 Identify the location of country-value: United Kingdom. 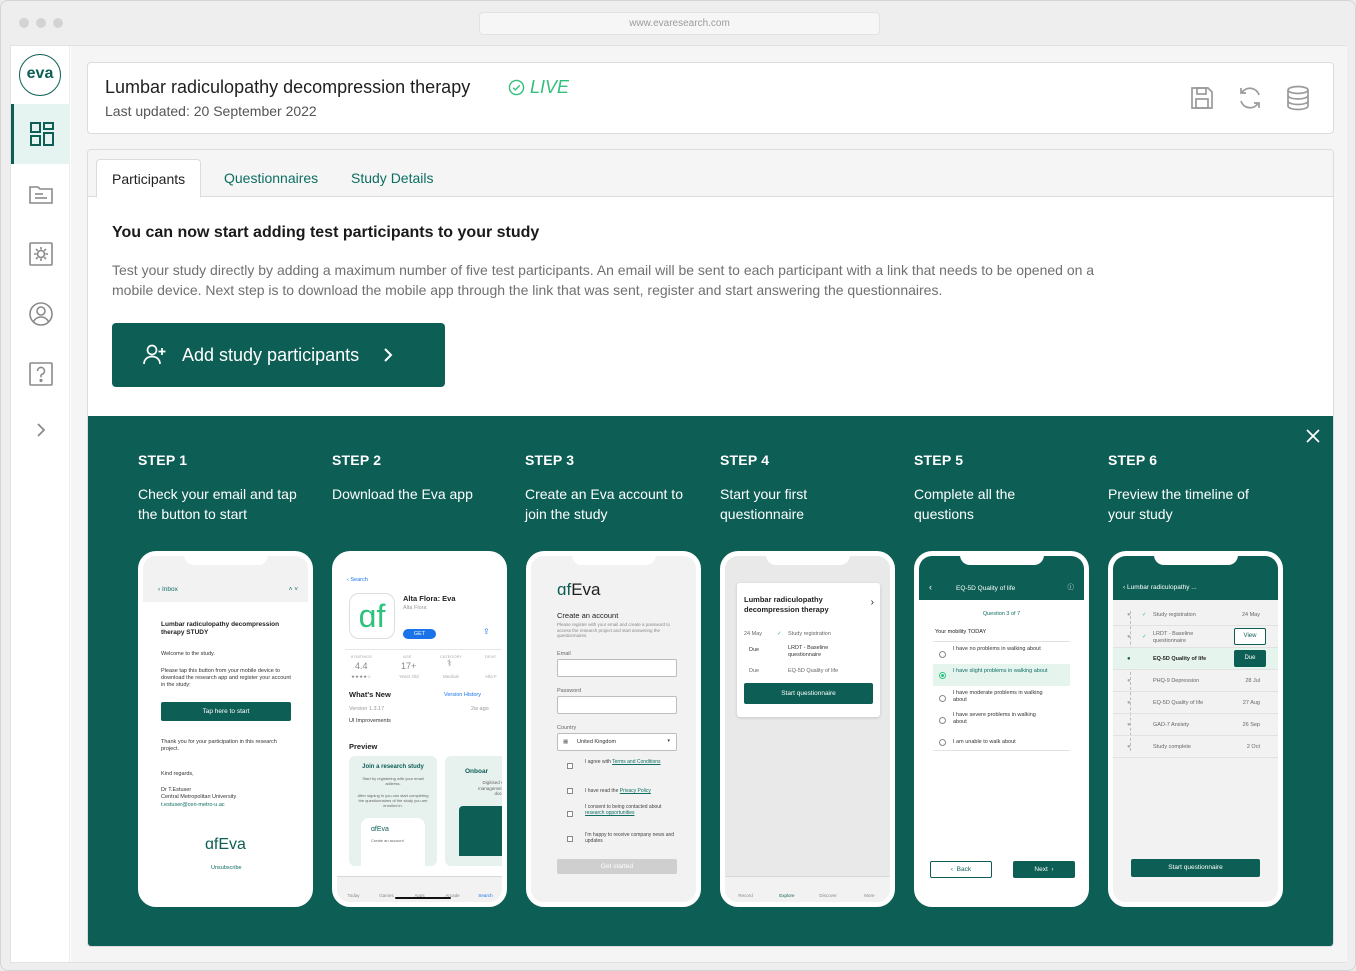
(597, 742).